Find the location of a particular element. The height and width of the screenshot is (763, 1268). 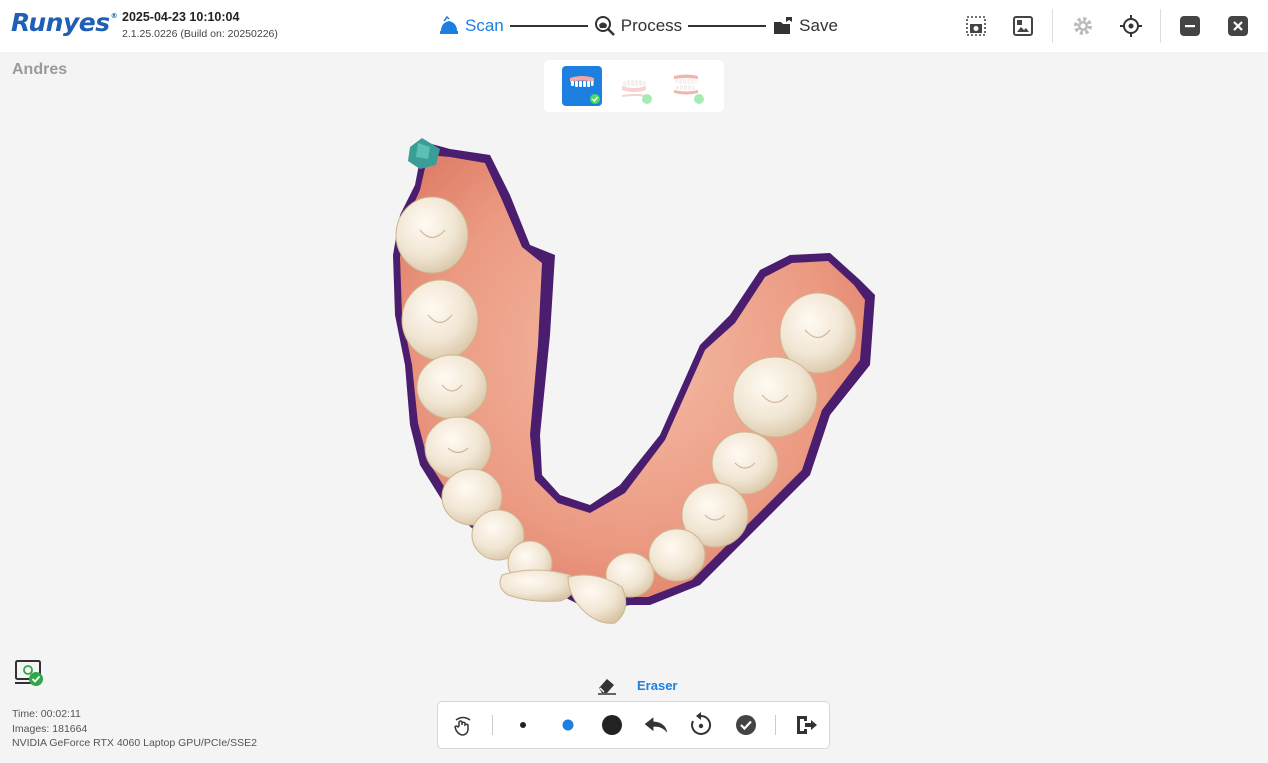

patient-name: Andres is located at coordinates (40, 69).